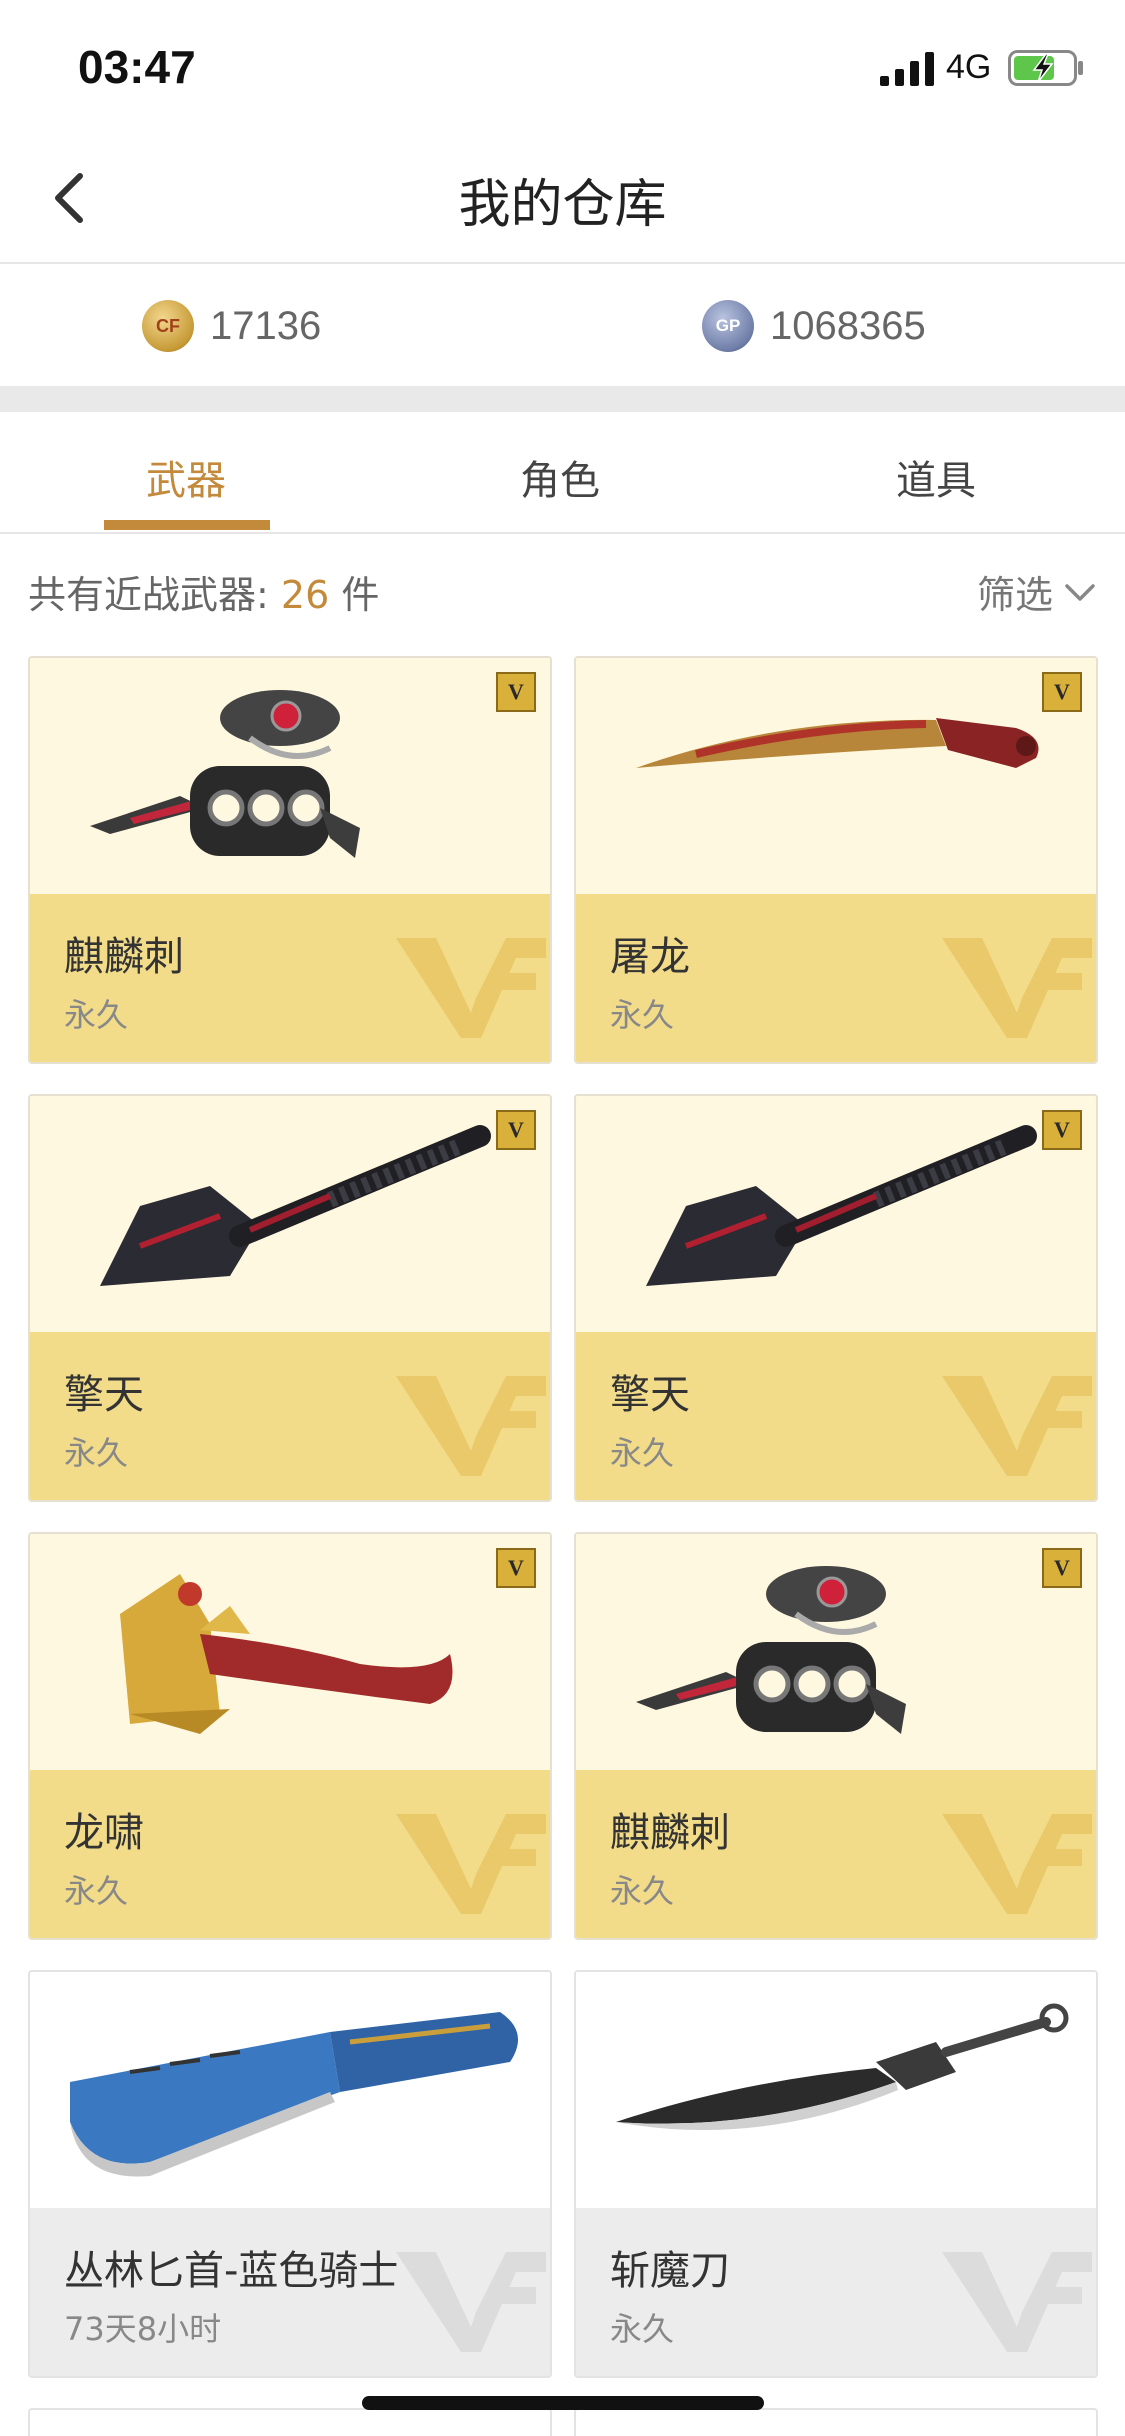 This screenshot has width=1125, height=2436. I want to click on status-time: 03:47, so click(137, 67).